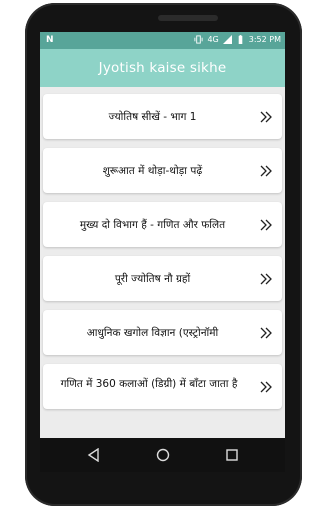 The width and height of the screenshot is (325, 512). What do you see at coordinates (152, 224) in the screenshot?
I see `list-item-label: मुख्य दो विभाग हैं - गणित और फलित` at bounding box center [152, 224].